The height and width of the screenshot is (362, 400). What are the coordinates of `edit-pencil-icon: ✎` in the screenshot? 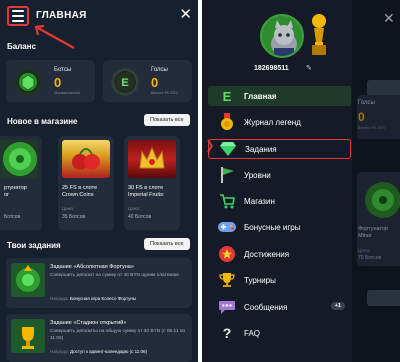 It's located at (309, 68).